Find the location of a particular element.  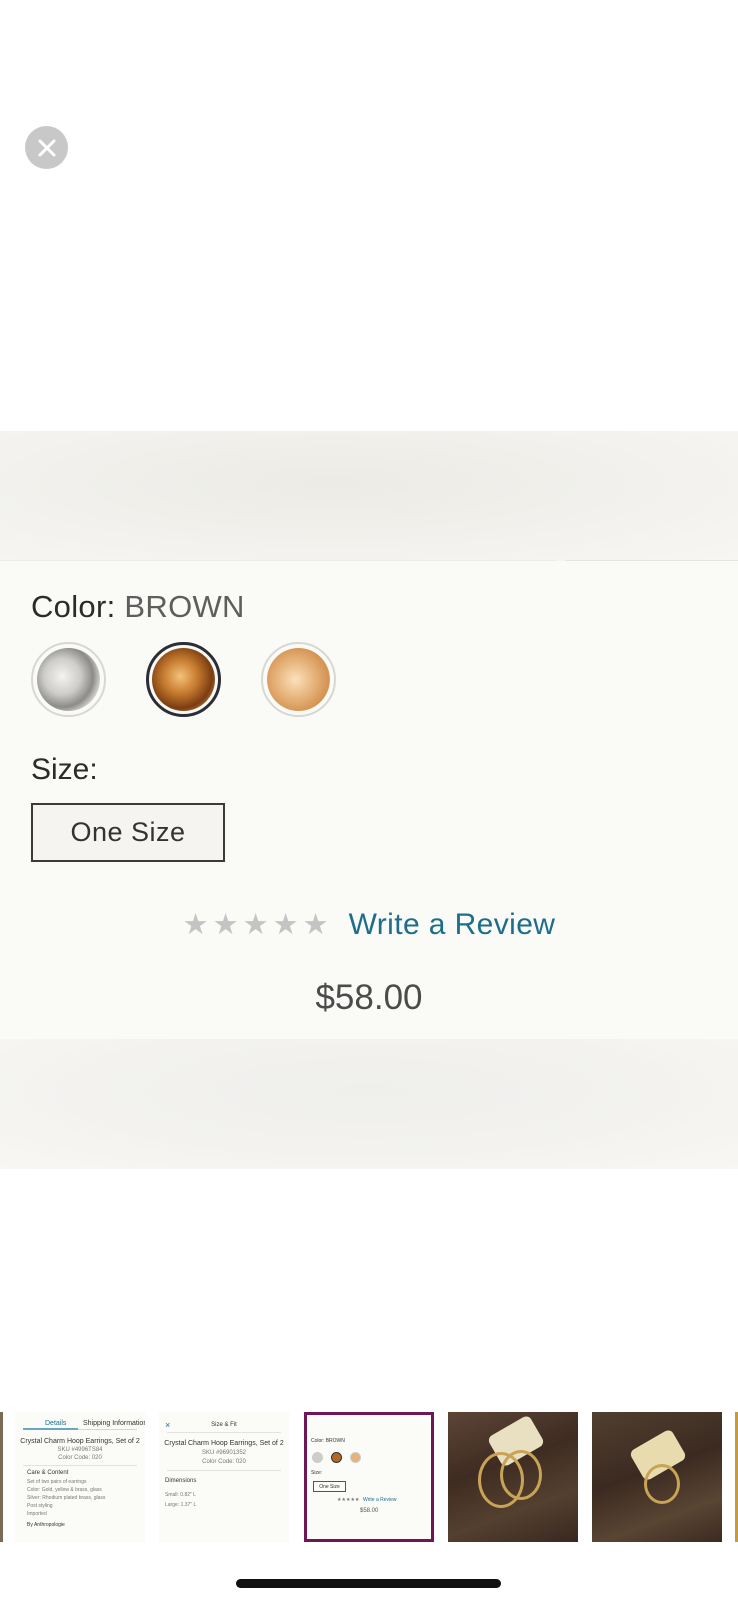

close-button is located at coordinates (46, 147).